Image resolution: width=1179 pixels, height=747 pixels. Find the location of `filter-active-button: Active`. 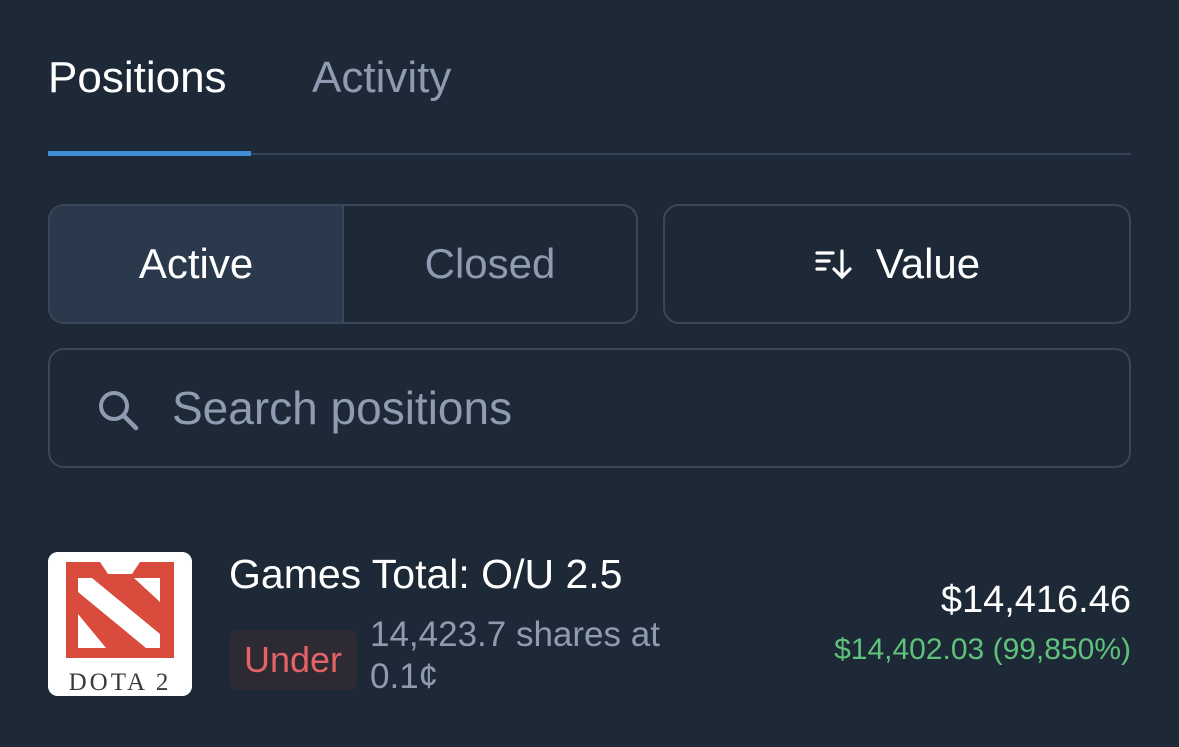

filter-active-button: Active is located at coordinates (197, 264).